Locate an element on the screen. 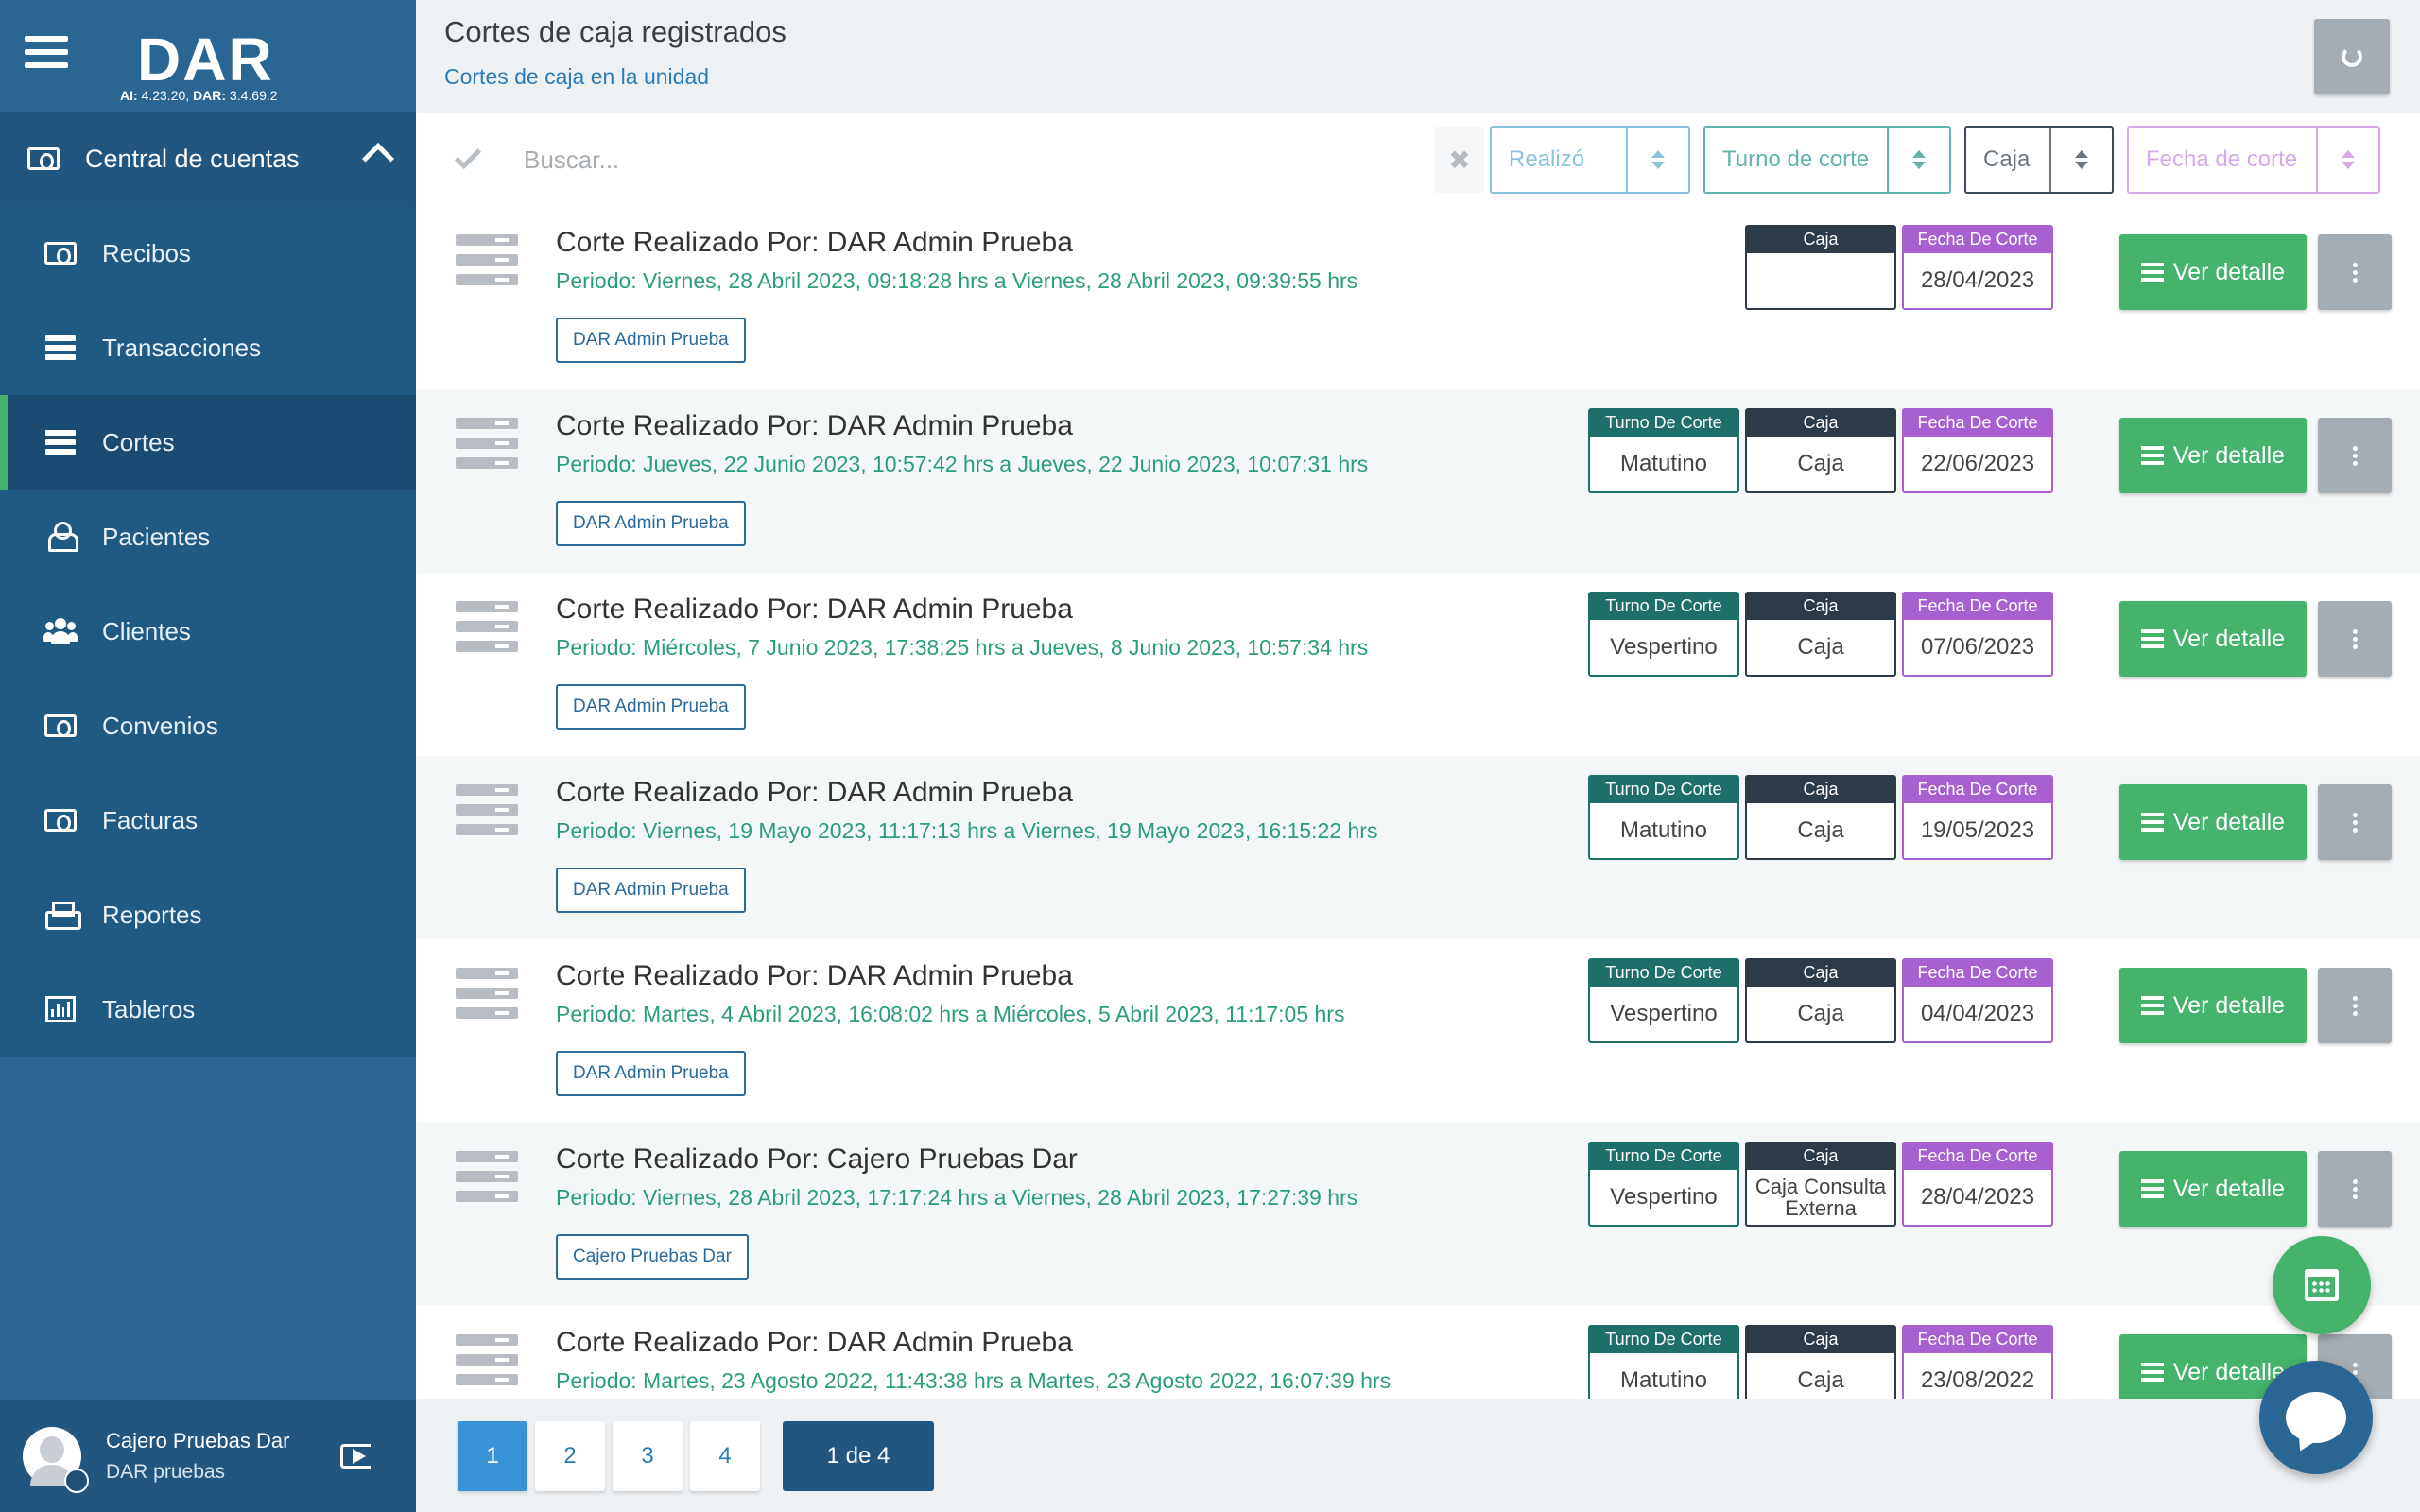 The width and height of the screenshot is (2420, 1512). fecha-badge: Fecha De Corte 22/06/2023 is located at coordinates (1977, 450).